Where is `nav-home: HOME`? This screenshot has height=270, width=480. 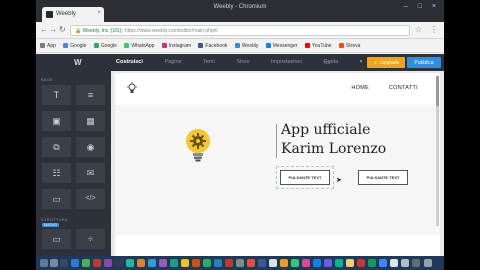
nav-home: HOME is located at coordinates (360, 88).